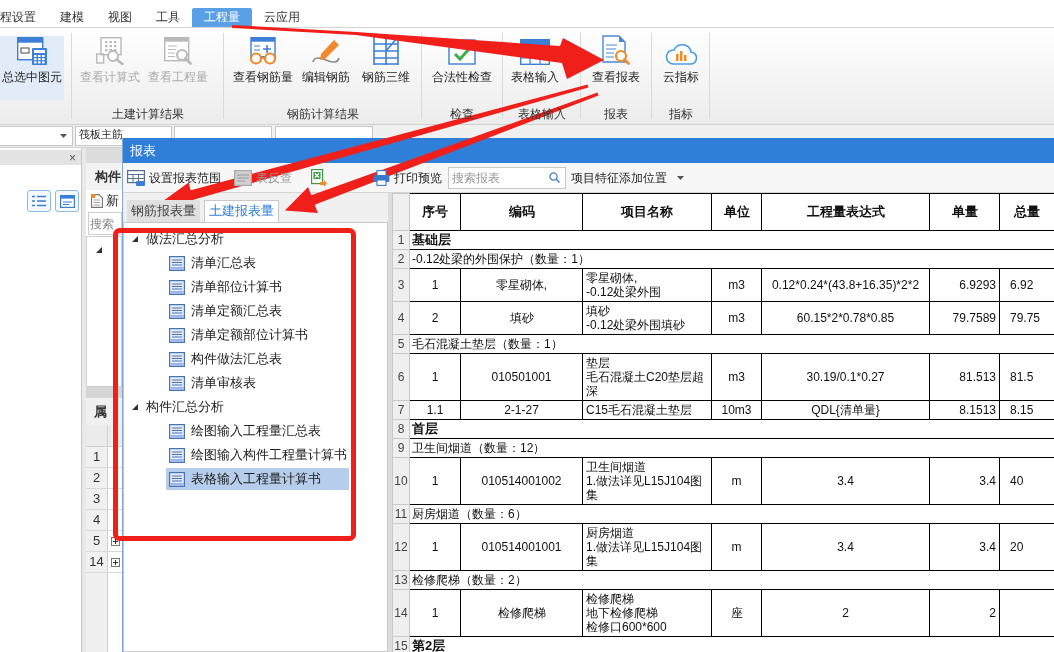 This screenshot has width=1054, height=652. I want to click on splitter-bar, so click(104, 392).